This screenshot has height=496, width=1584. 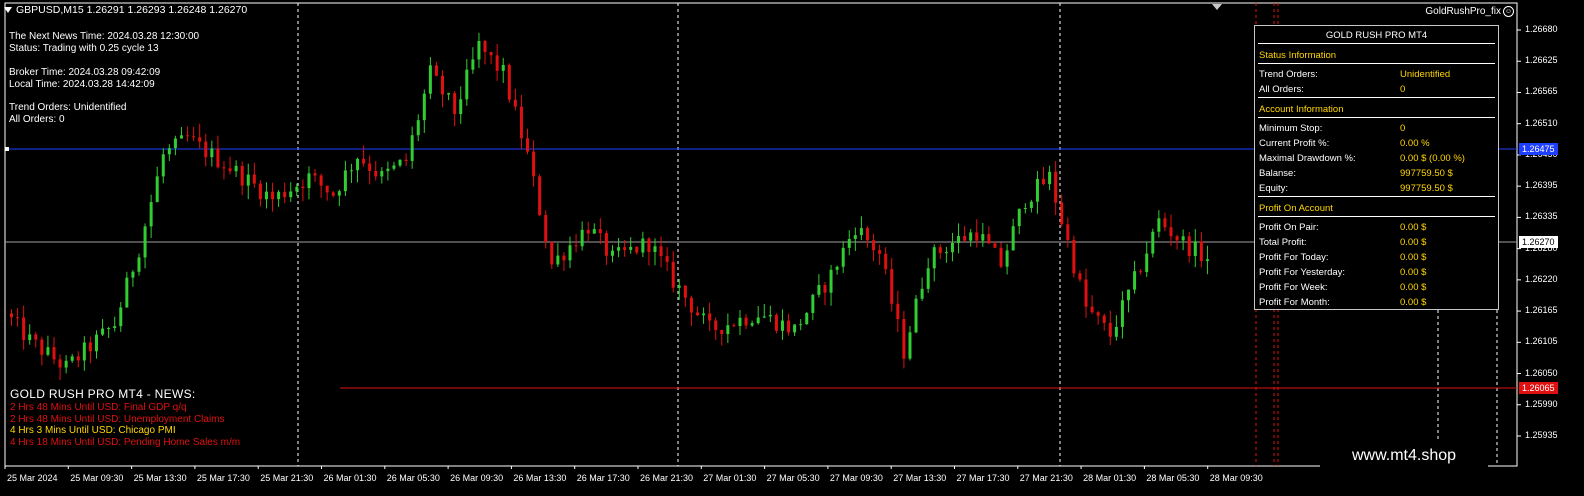 What do you see at coordinates (8, 10) in the screenshot?
I see `chevron-down-icon` at bounding box center [8, 10].